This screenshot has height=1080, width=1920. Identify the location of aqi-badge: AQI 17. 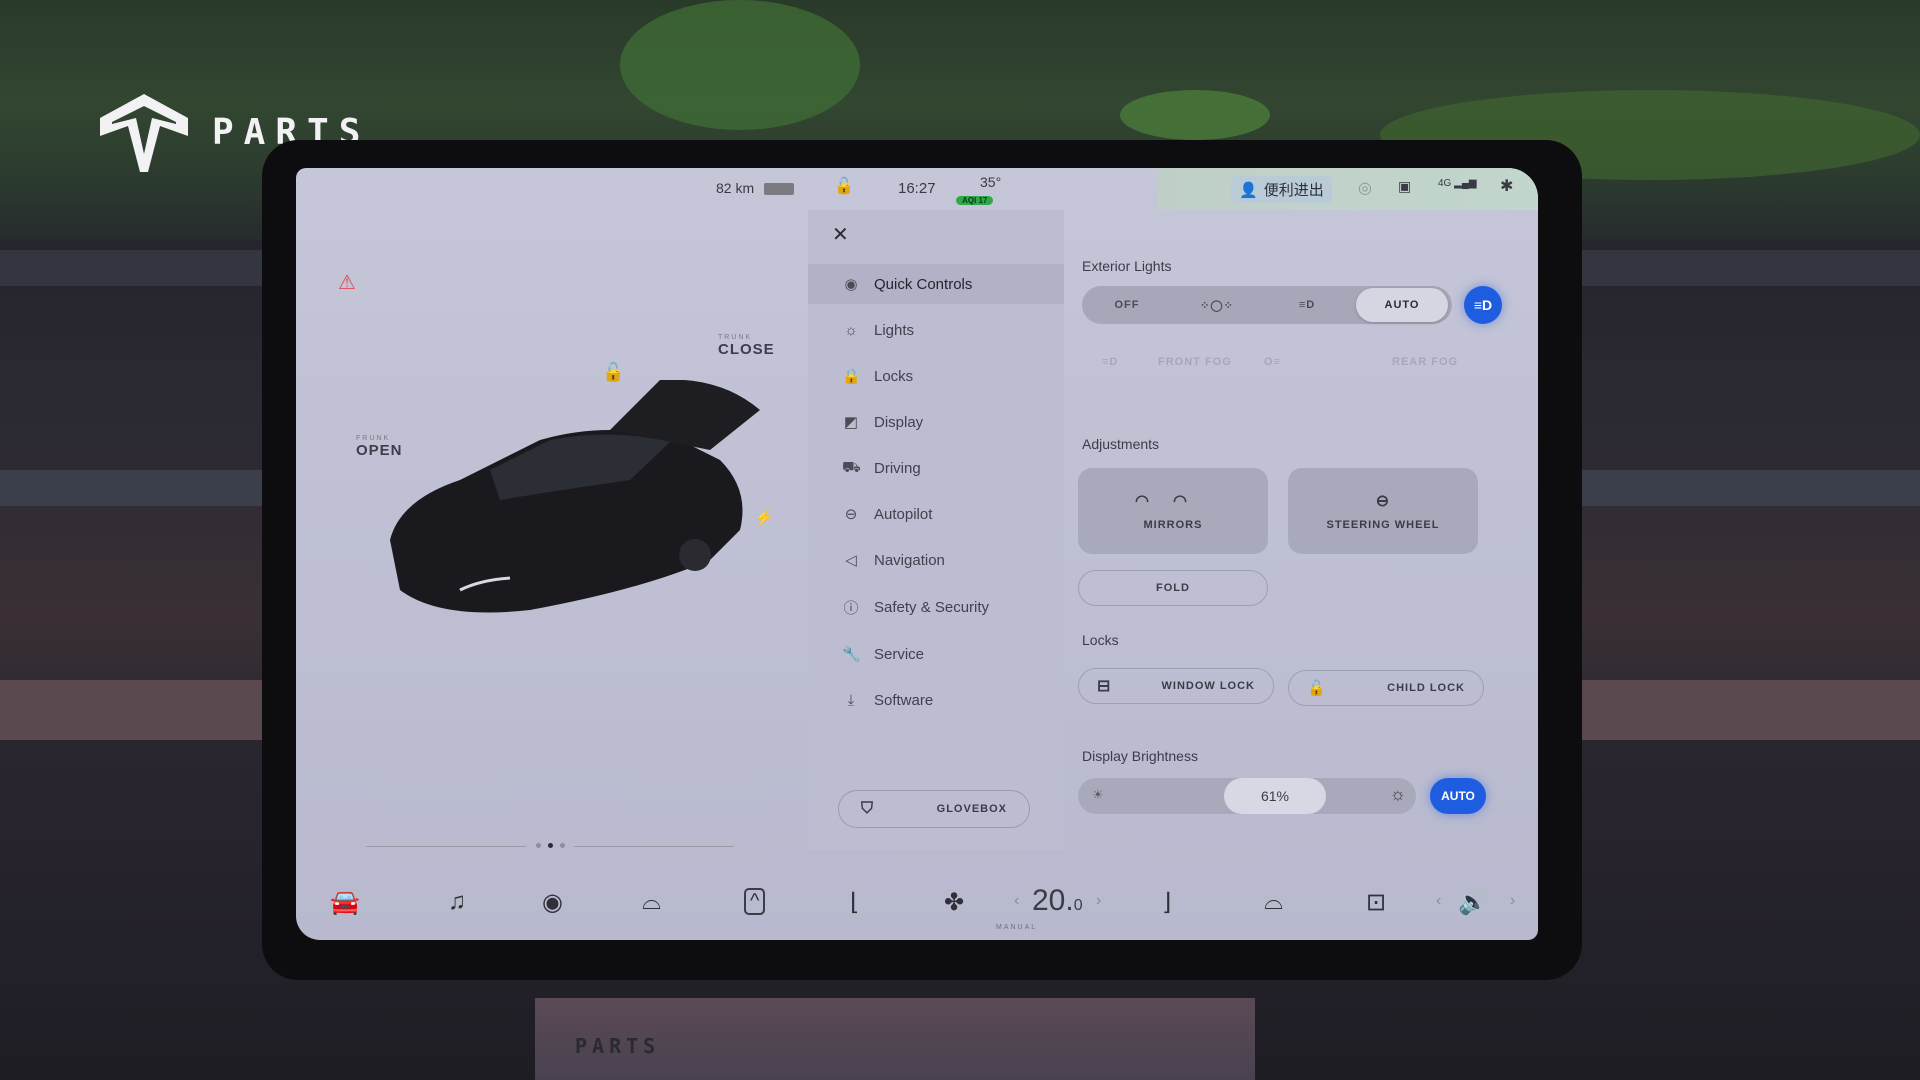
(975, 200).